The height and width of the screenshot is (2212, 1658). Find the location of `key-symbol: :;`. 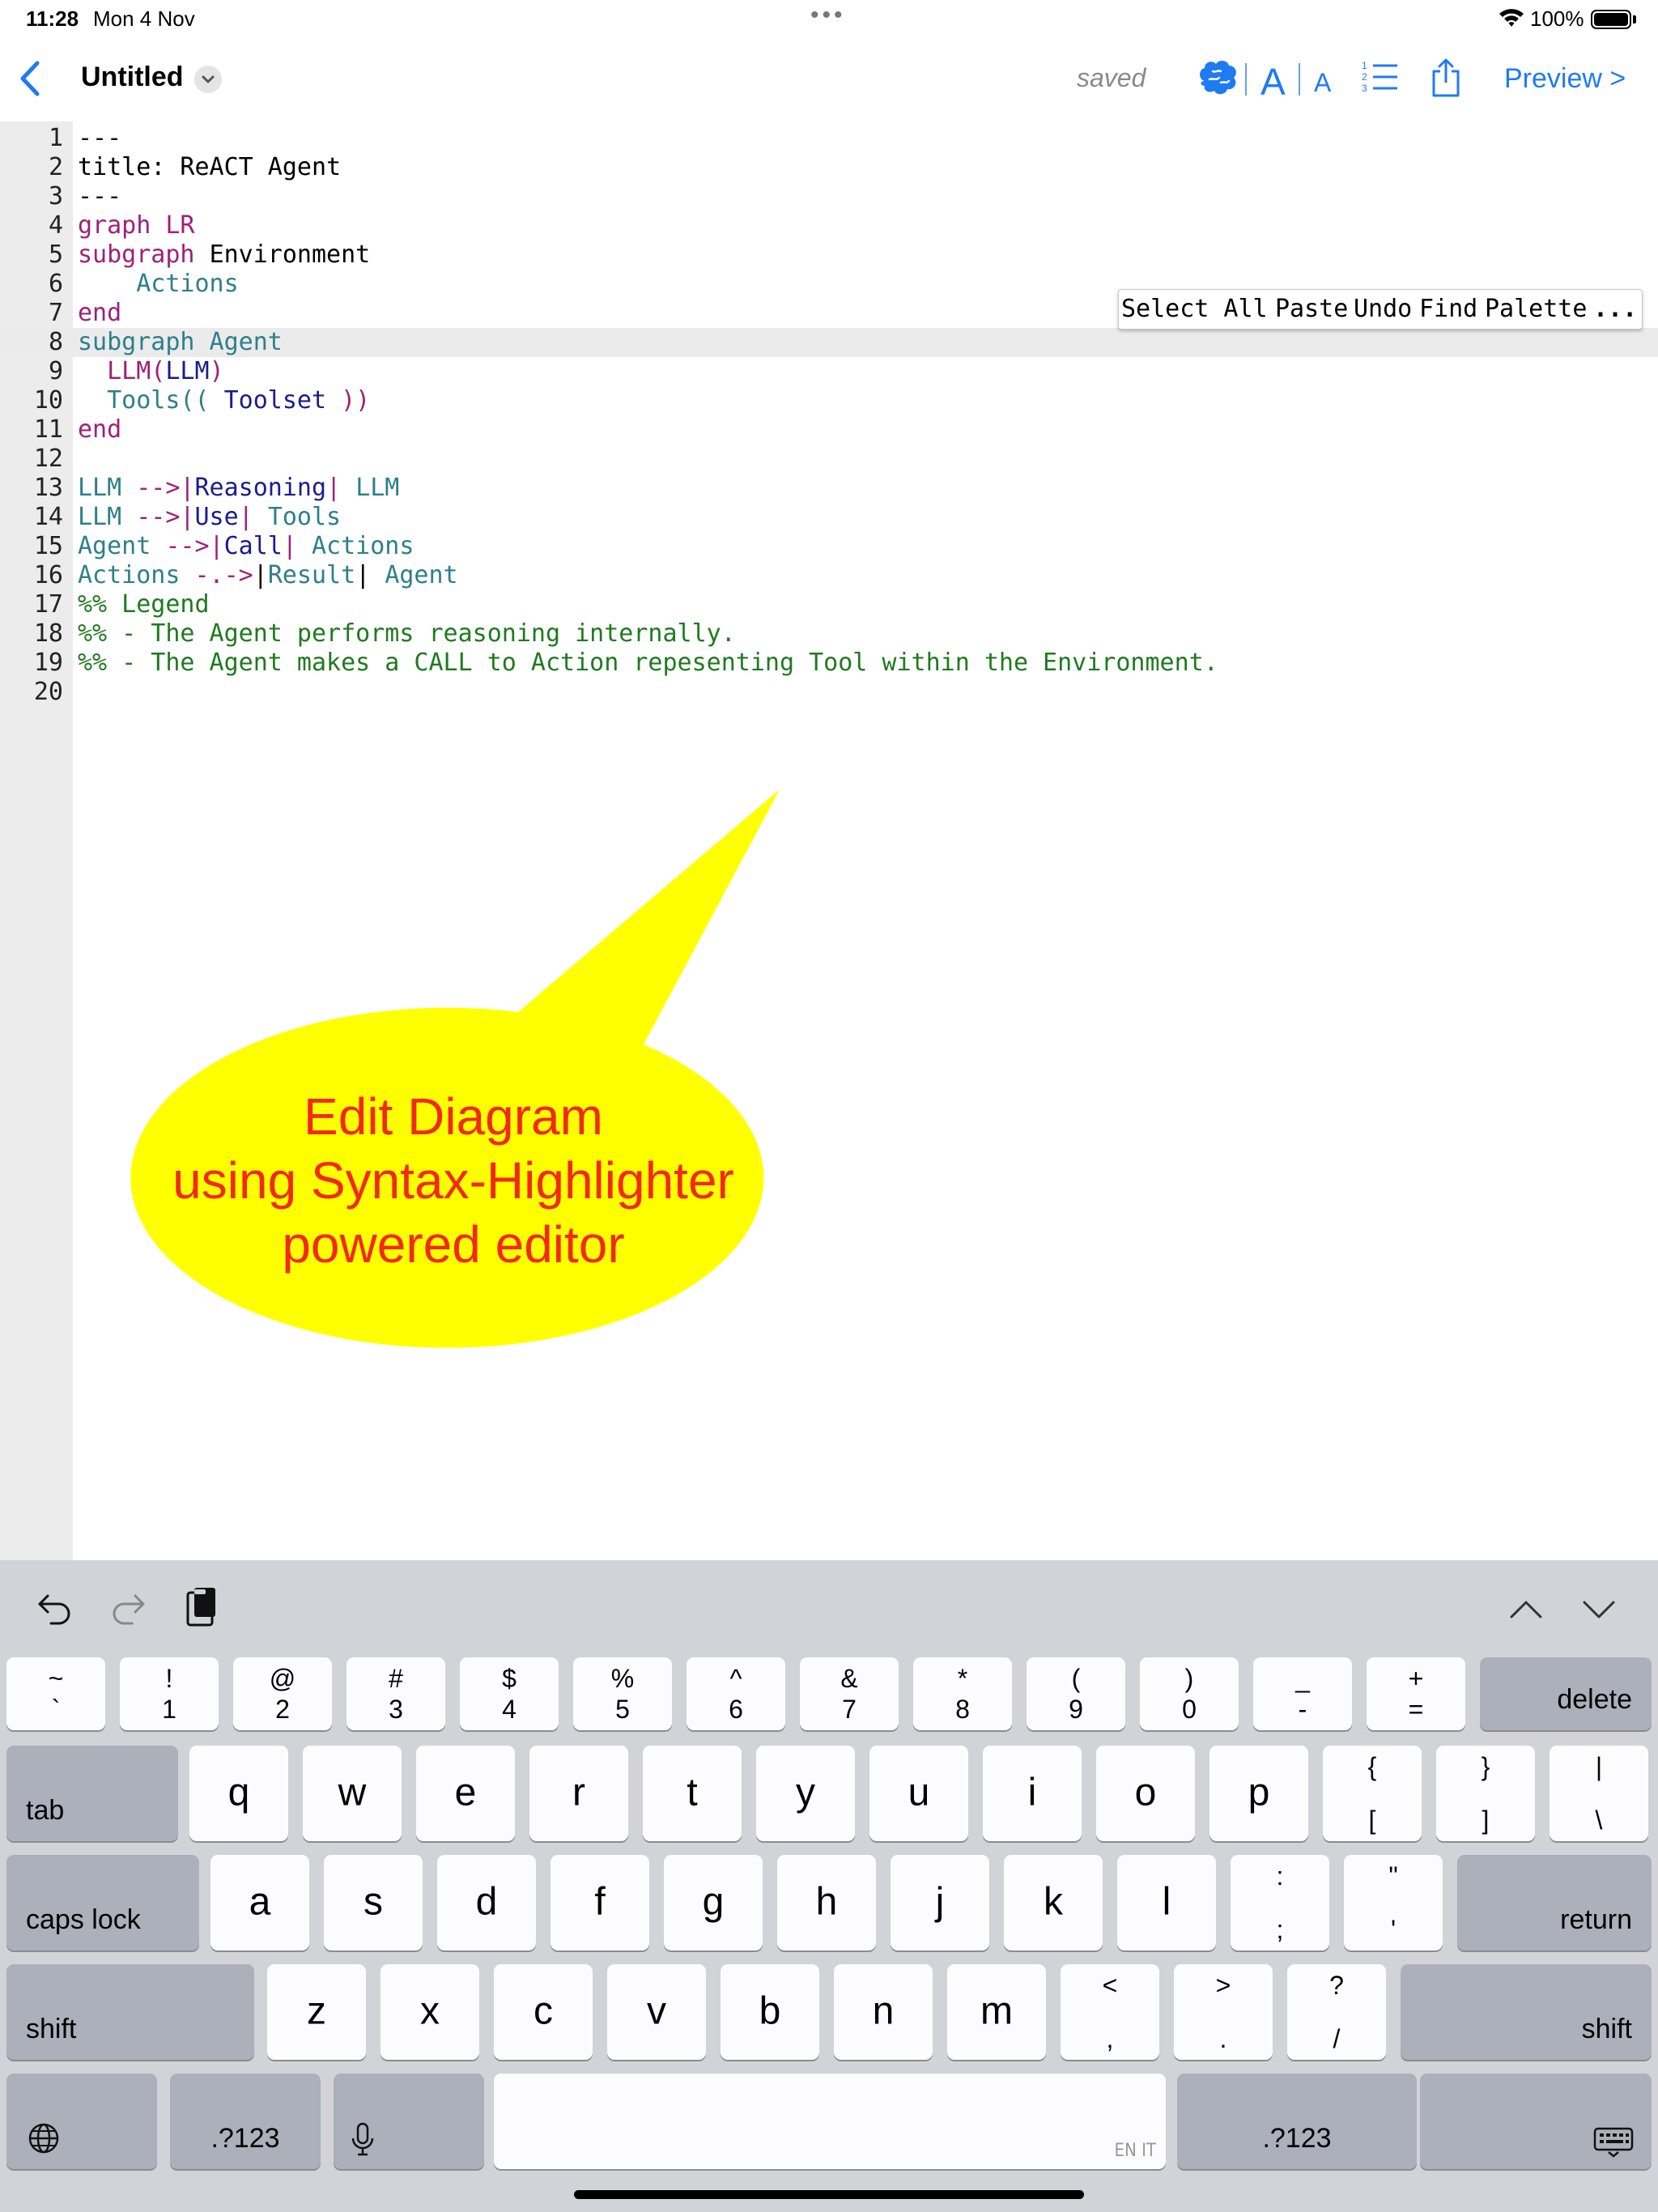

key-symbol: :; is located at coordinates (1280, 1903).